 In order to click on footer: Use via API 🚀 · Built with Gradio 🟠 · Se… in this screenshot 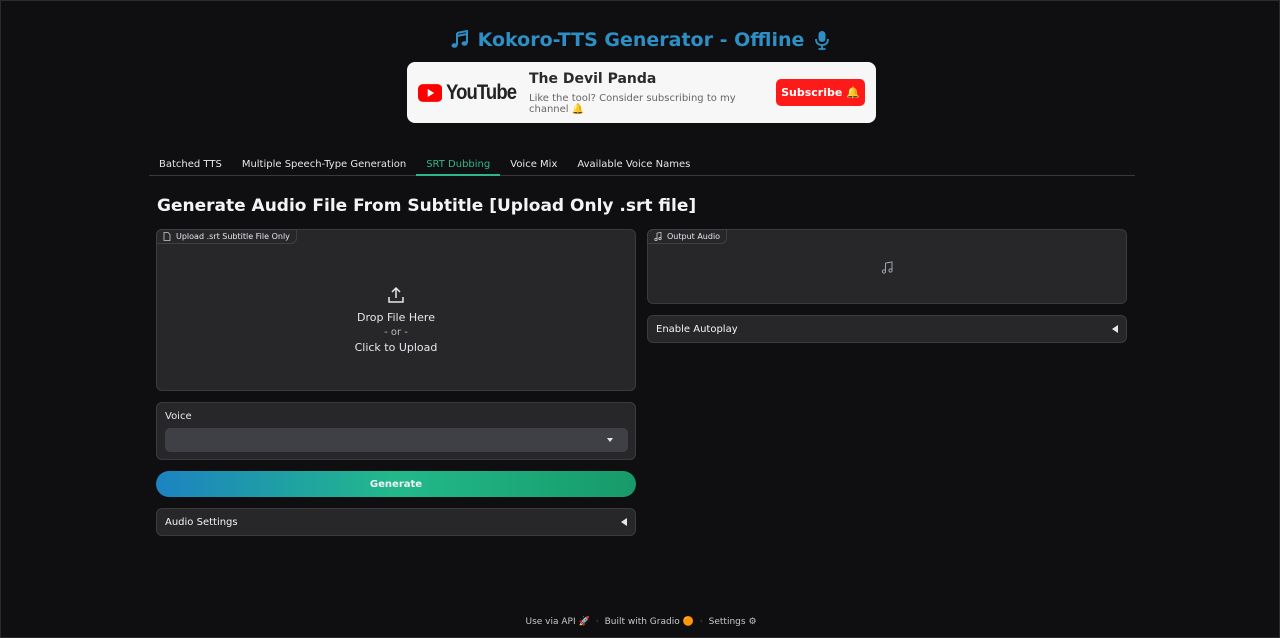, I will do `click(640, 622)`.